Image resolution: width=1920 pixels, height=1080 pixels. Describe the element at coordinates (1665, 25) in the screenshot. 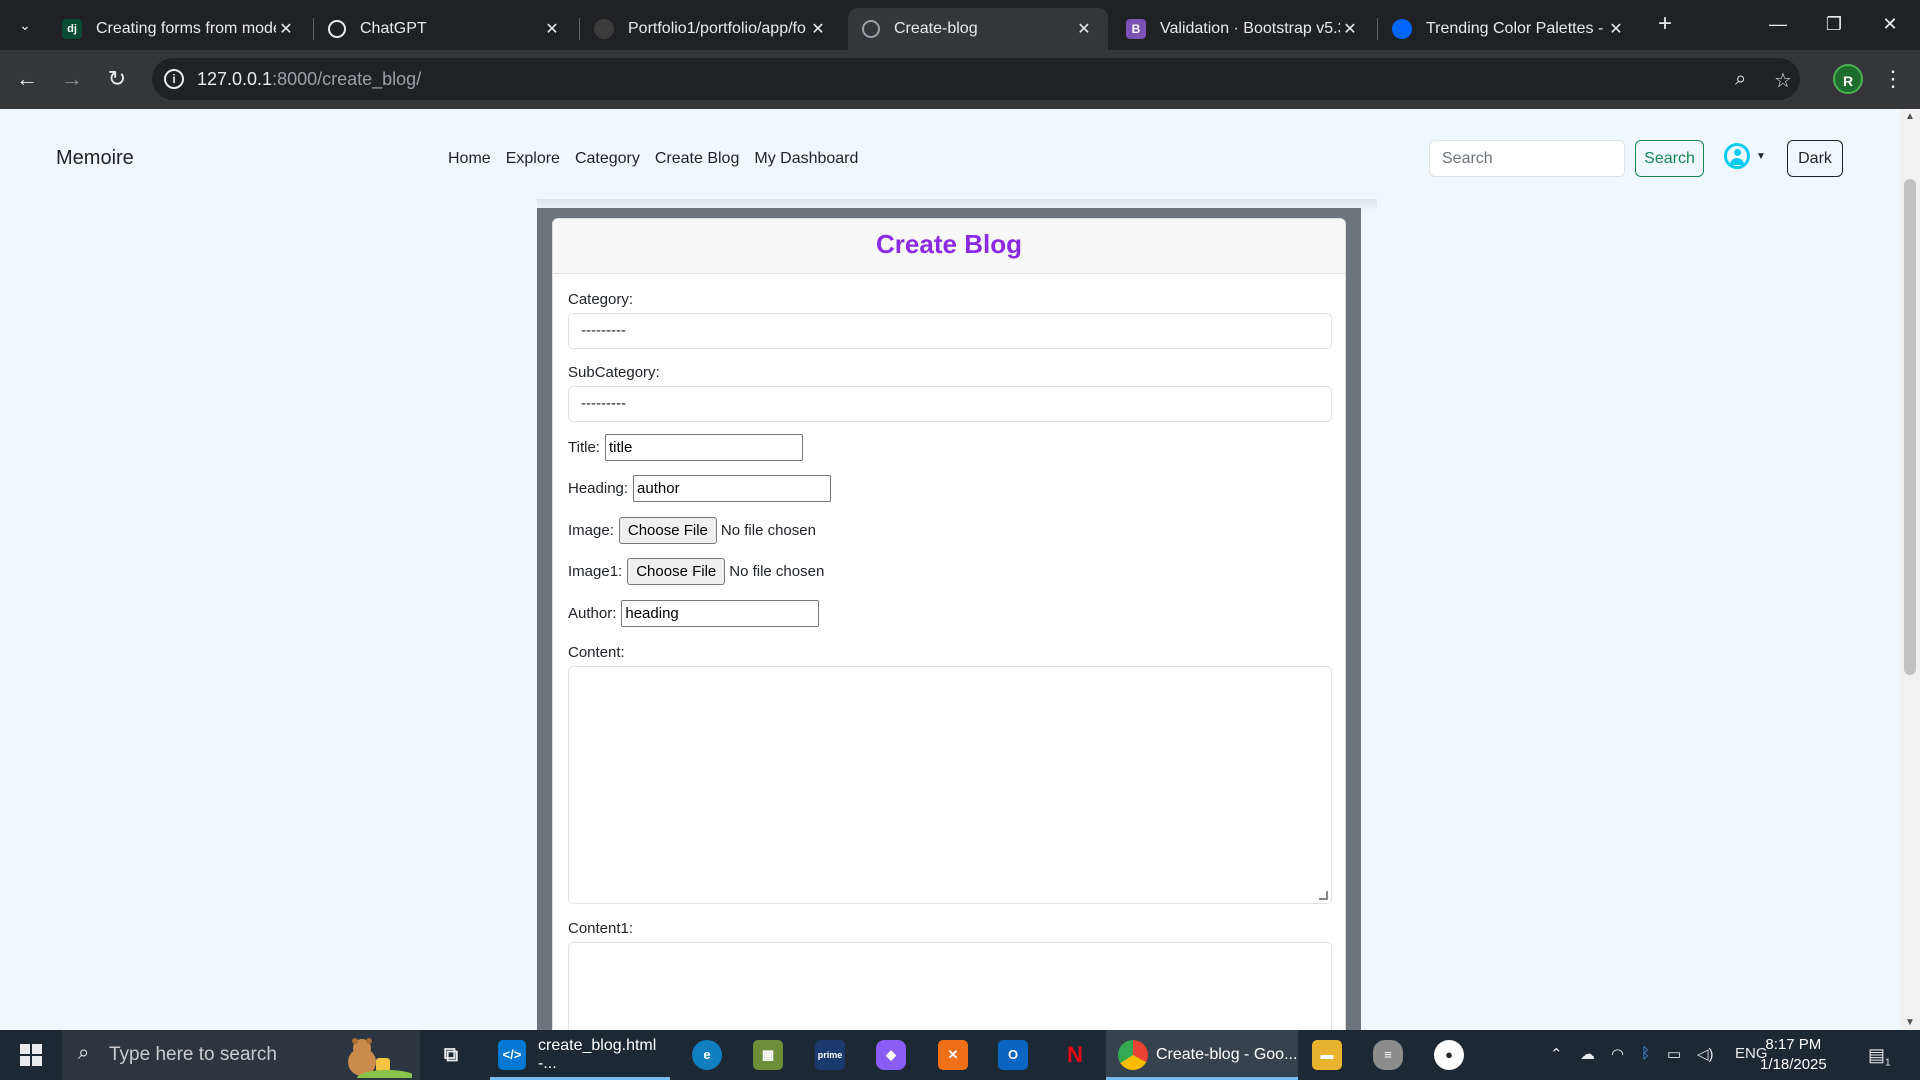

I see `new-tab-button: +` at that location.